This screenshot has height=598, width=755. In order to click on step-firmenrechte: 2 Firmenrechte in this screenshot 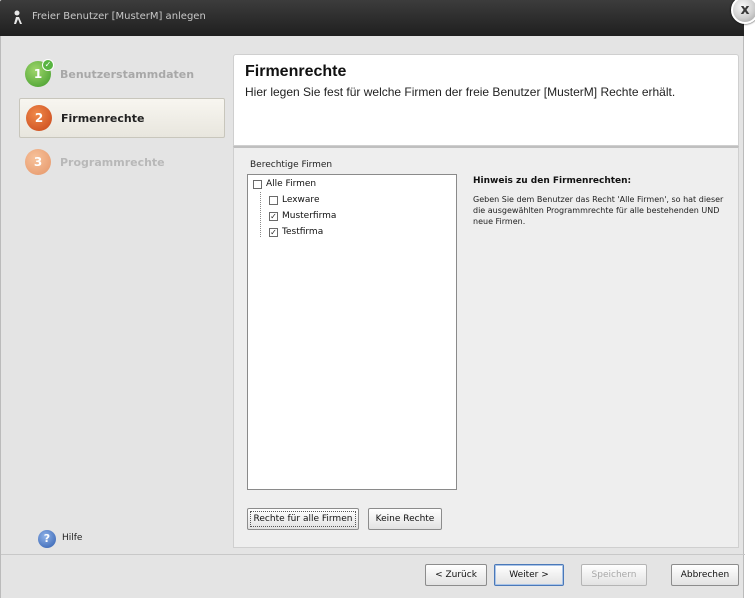, I will do `click(122, 118)`.